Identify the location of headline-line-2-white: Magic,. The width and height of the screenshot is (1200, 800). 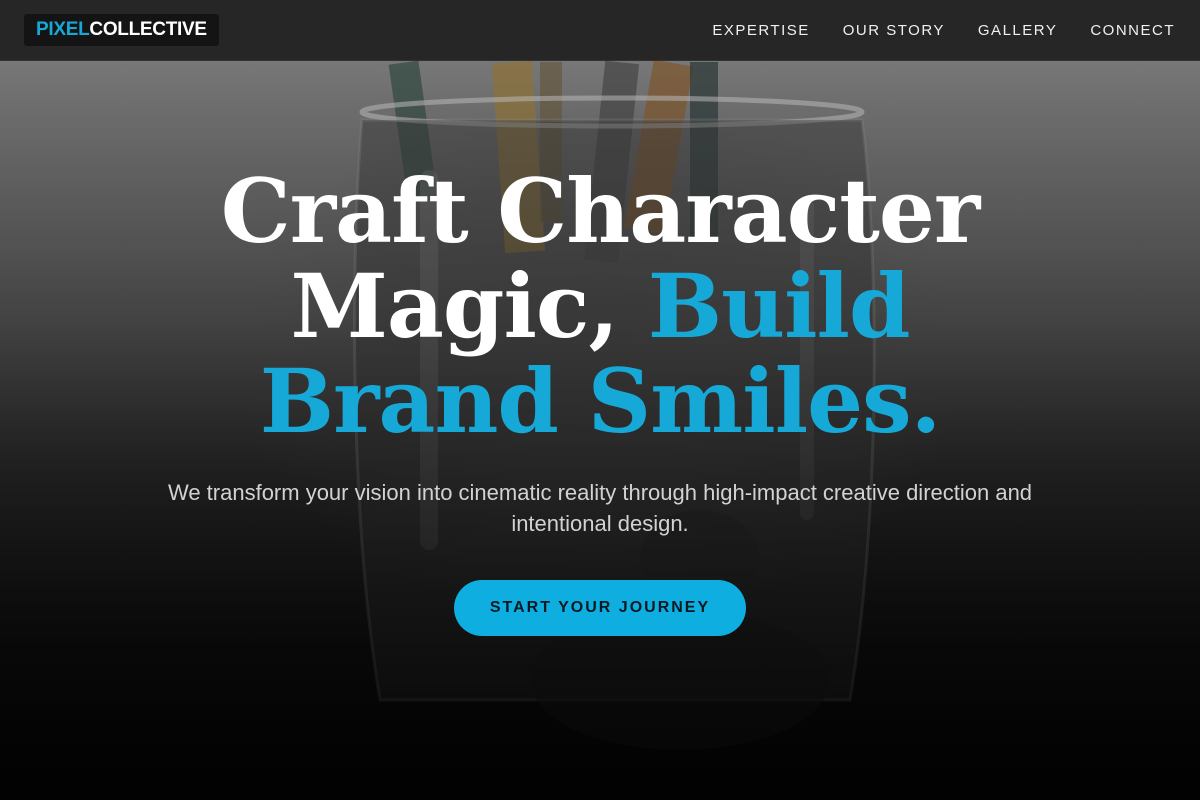
(469, 306).